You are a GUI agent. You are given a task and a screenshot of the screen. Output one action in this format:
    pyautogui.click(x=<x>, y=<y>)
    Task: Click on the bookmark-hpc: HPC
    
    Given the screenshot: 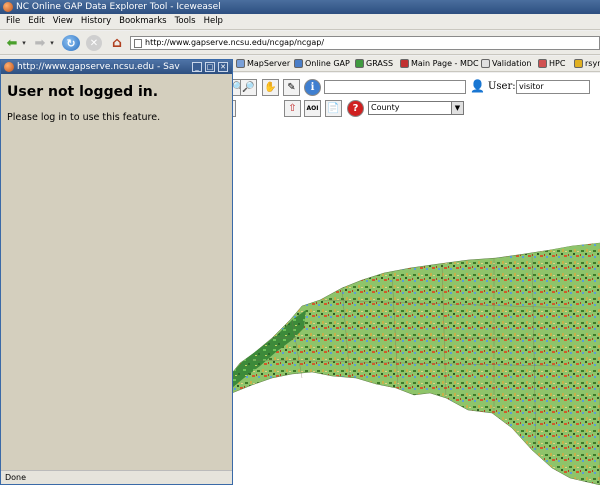 What is the action you would take?
    pyautogui.click(x=551, y=64)
    